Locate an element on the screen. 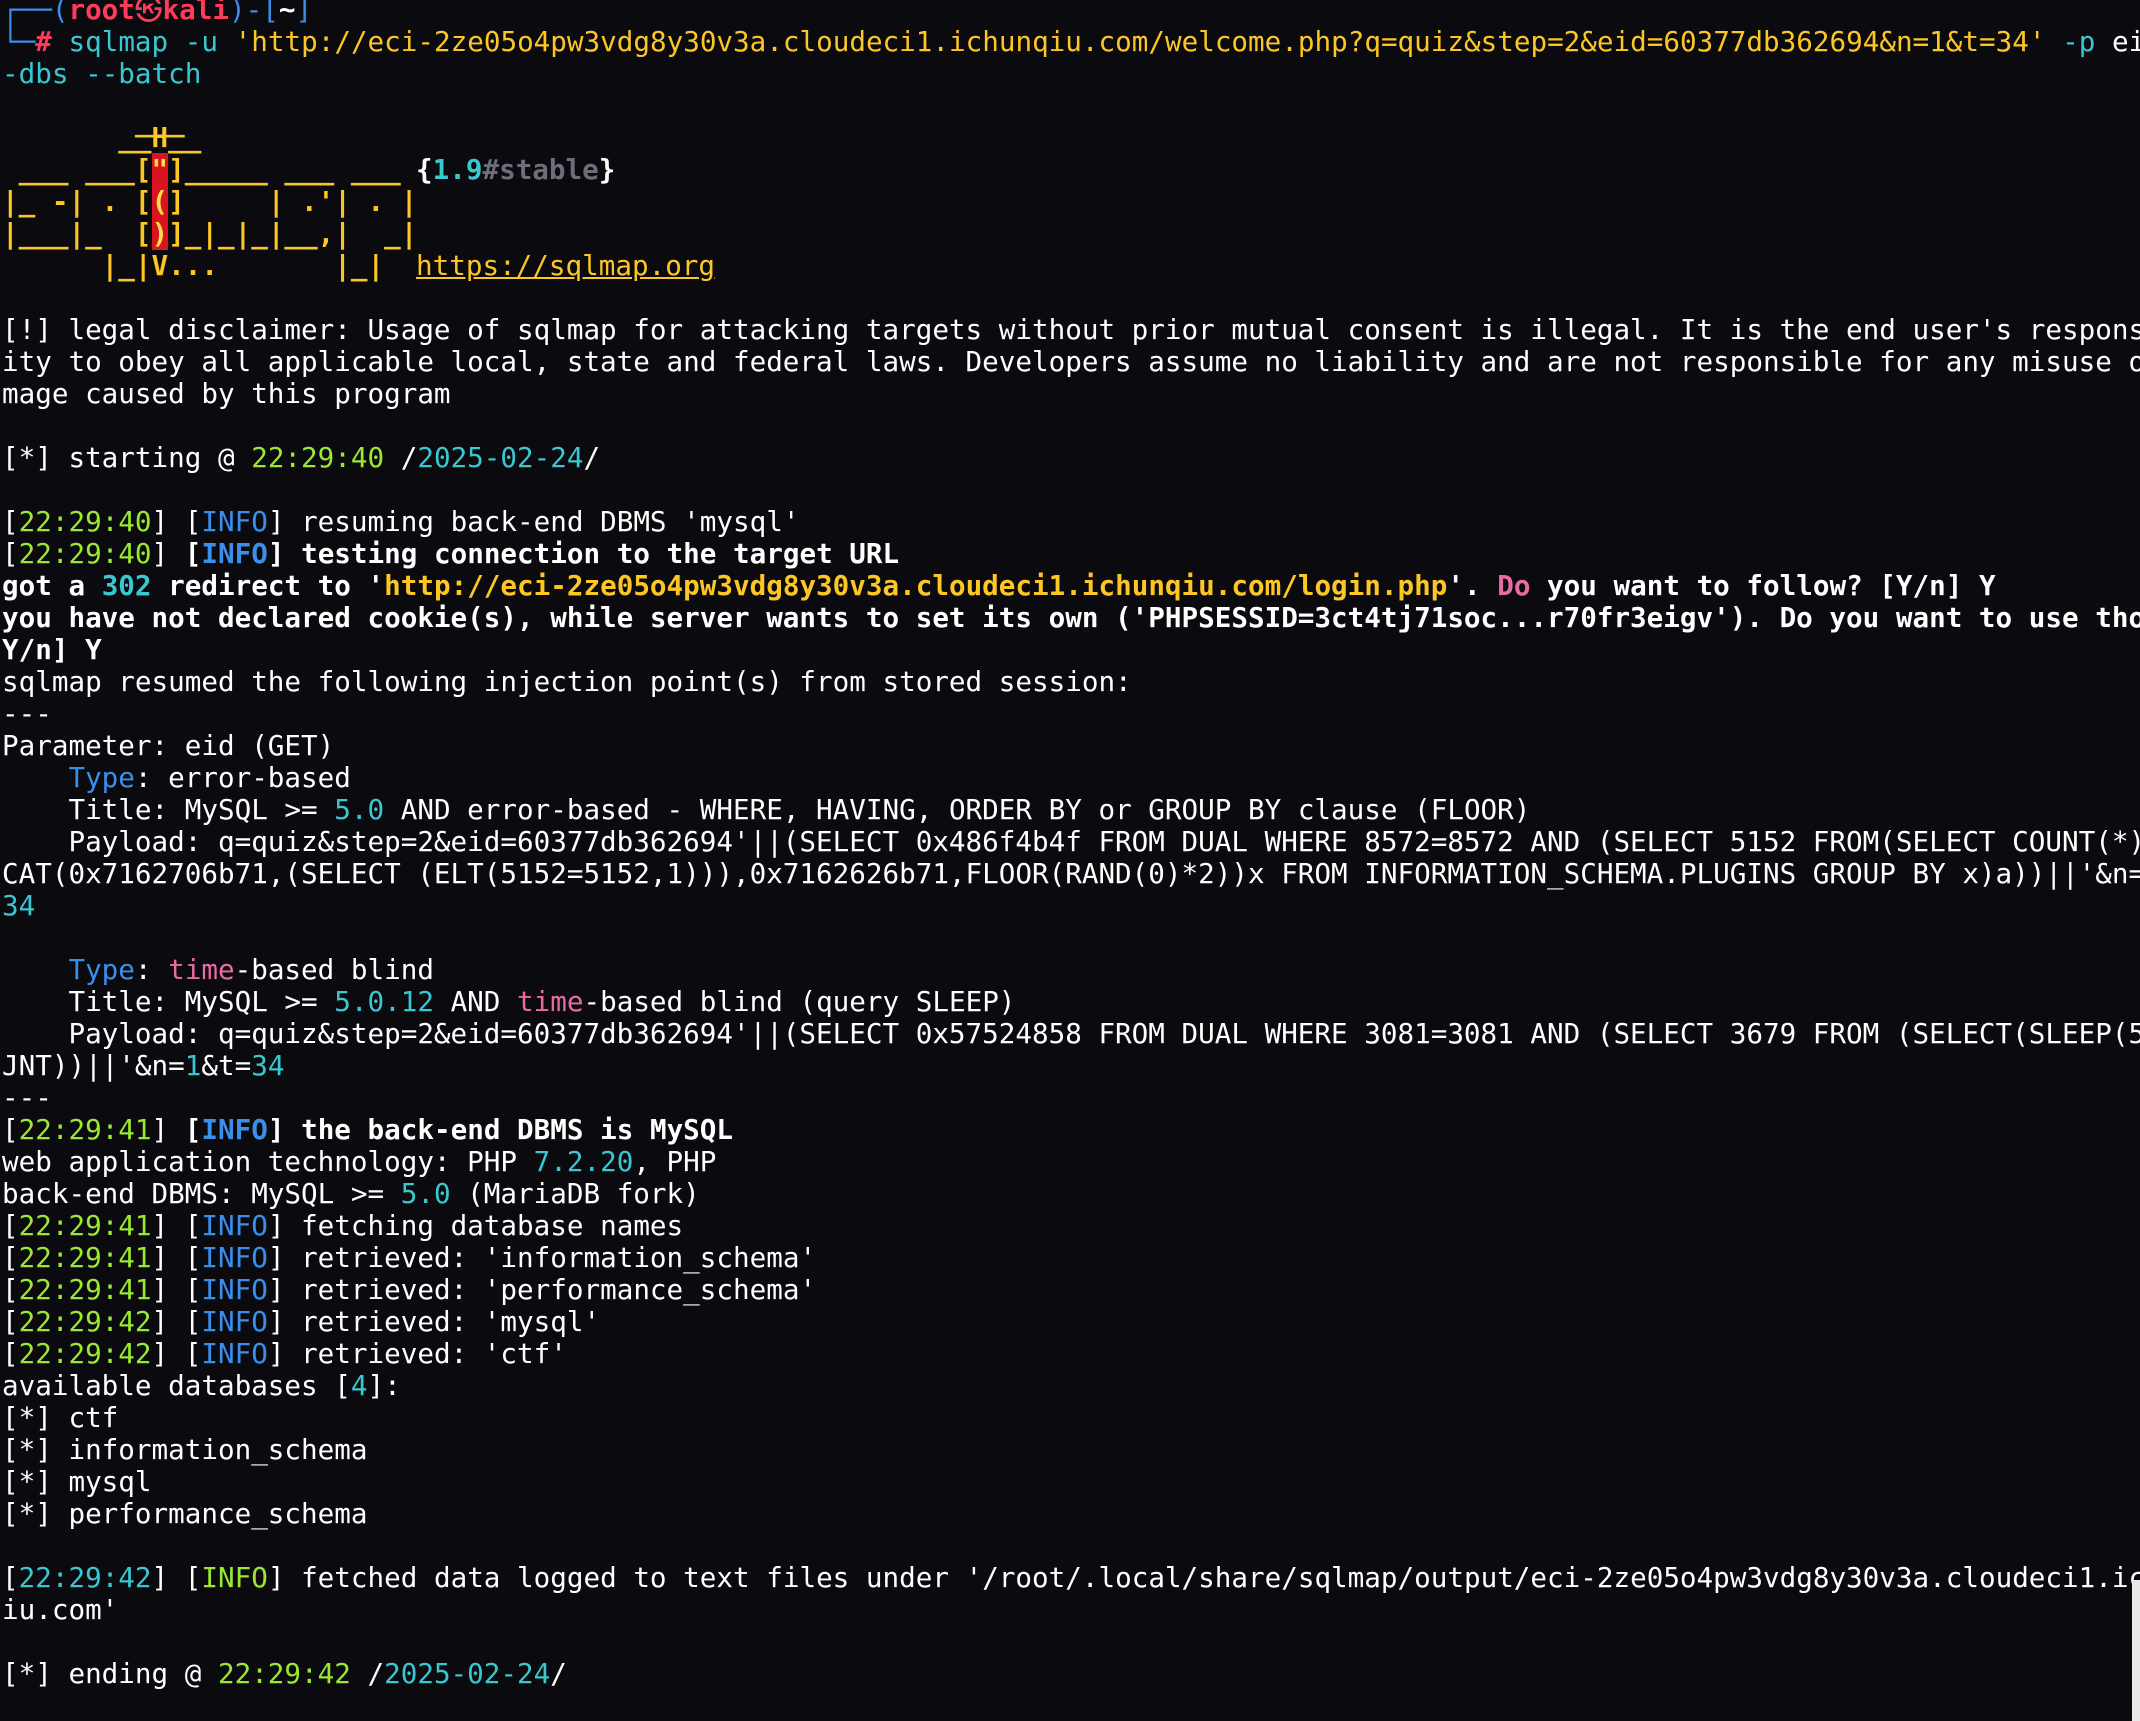 This screenshot has height=1721, width=2140. logo-row-3: ___ ___["]_____ ___ ___ is located at coordinates (201, 169).